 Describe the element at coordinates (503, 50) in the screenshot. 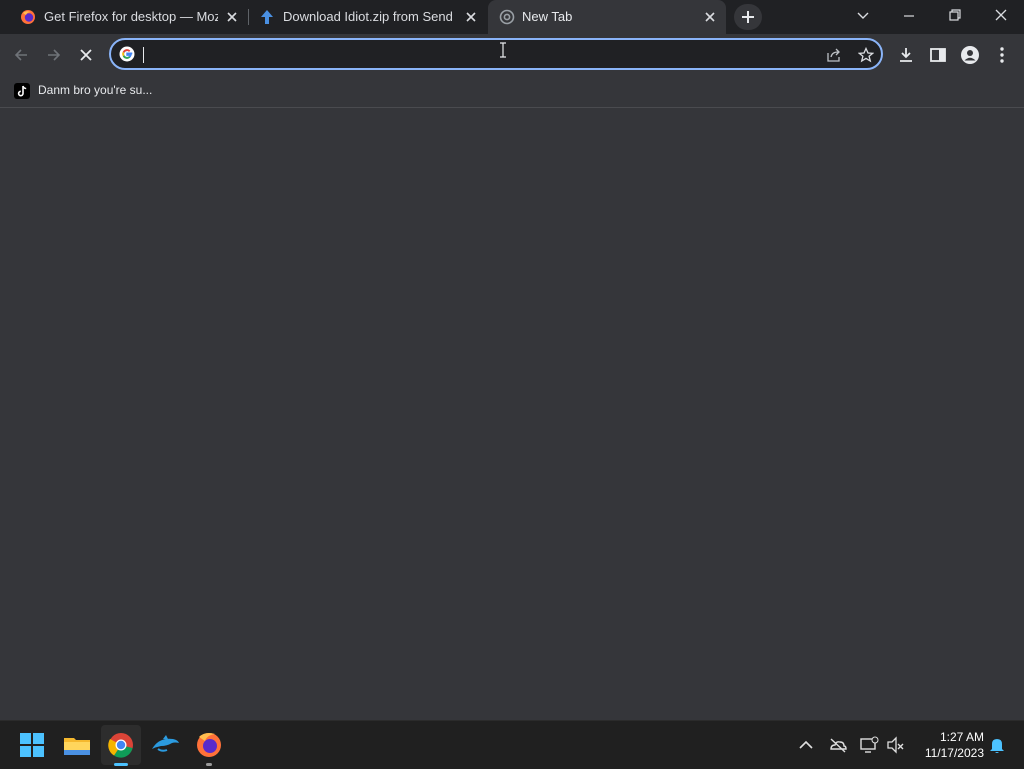

I see `text-cursor-icon` at that location.